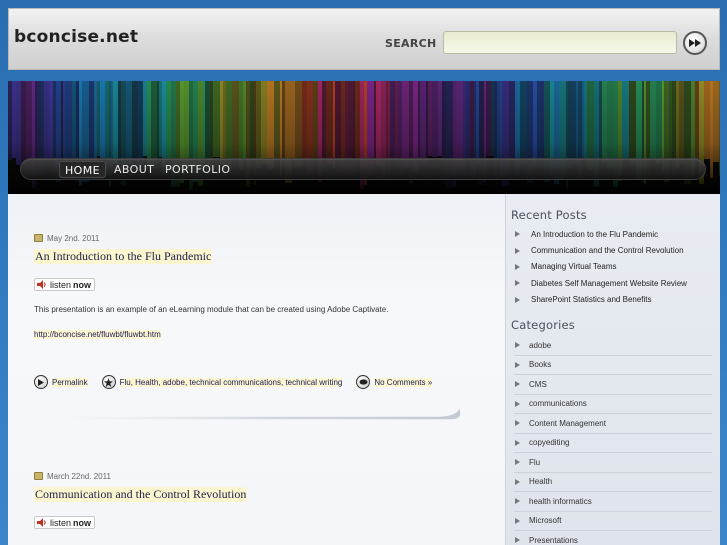 The width and height of the screenshot is (727, 545). I want to click on play-icon, so click(41, 382).